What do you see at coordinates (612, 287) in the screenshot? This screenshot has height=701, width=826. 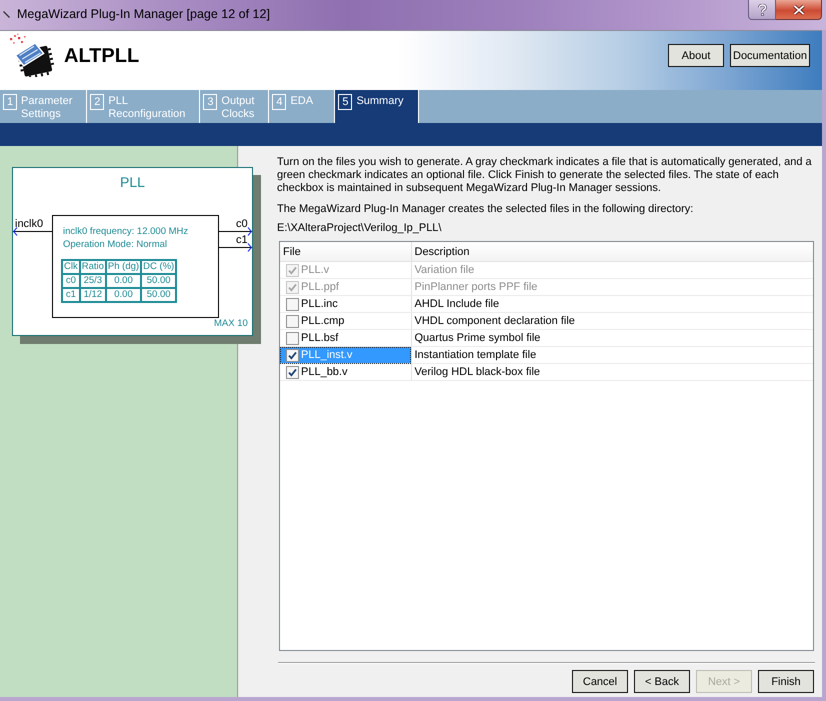 I see `table-cell: PinPlanner ports PPF file` at bounding box center [612, 287].